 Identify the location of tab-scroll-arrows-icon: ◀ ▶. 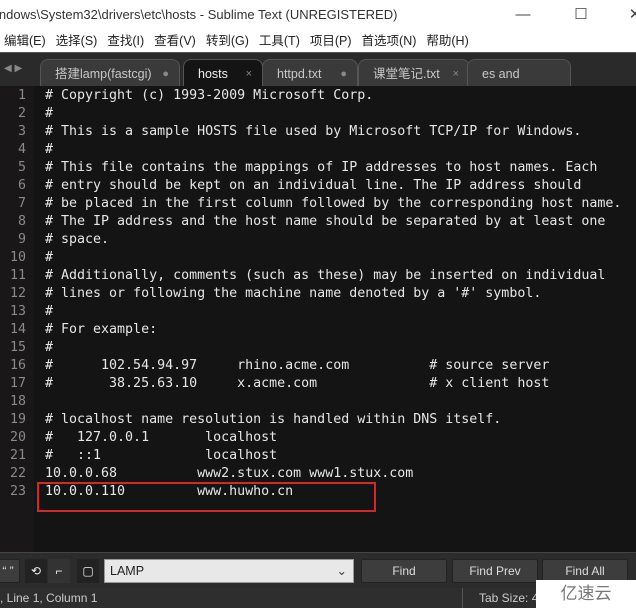
(13, 68).